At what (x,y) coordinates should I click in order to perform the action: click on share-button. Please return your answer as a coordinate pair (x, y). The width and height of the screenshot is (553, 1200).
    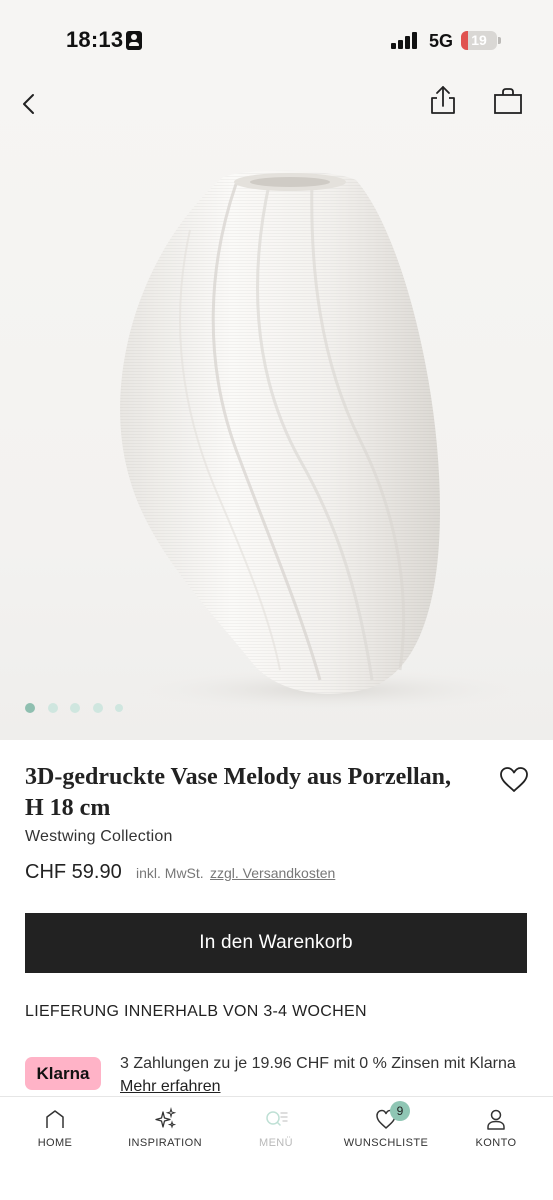
    Looking at the image, I should click on (443, 101).